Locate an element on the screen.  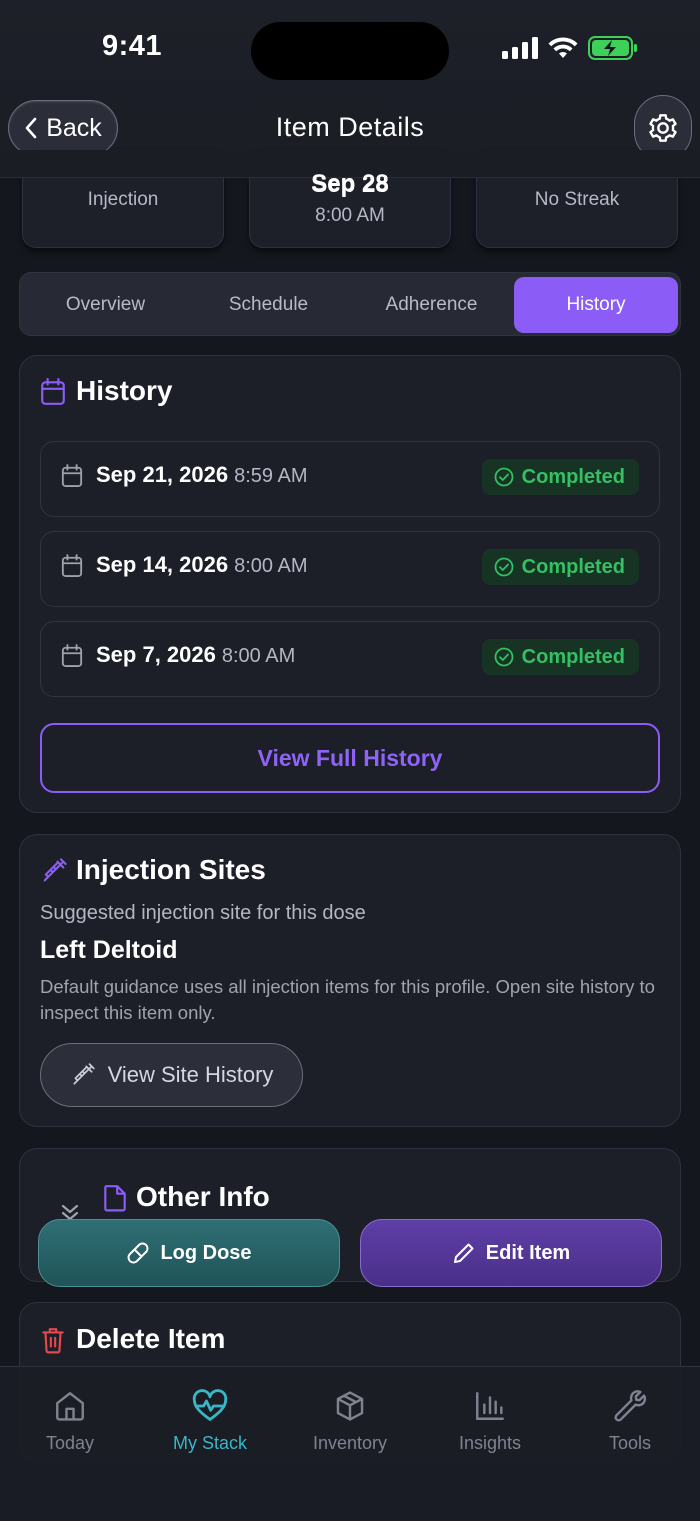
summary-next-time: 8:00 AM is located at coordinates (350, 215).